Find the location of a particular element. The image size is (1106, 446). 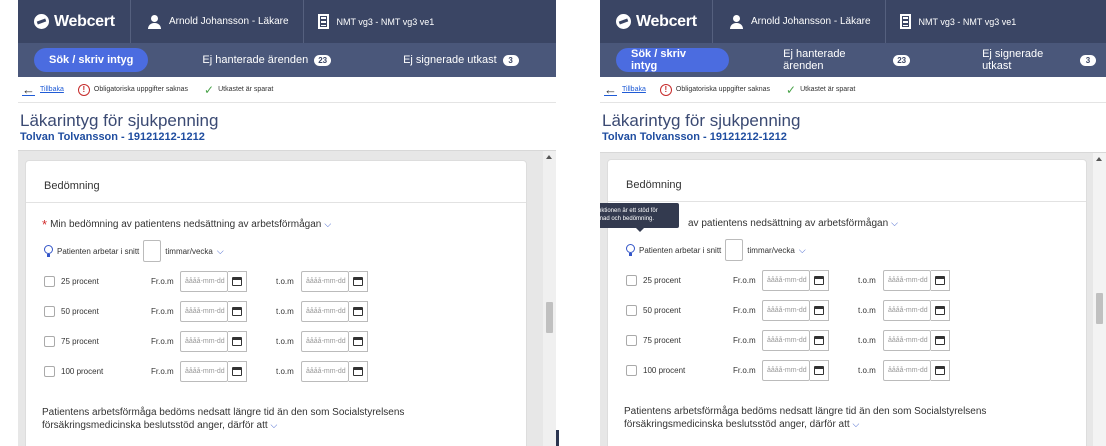

divider is located at coordinates (557, 438).